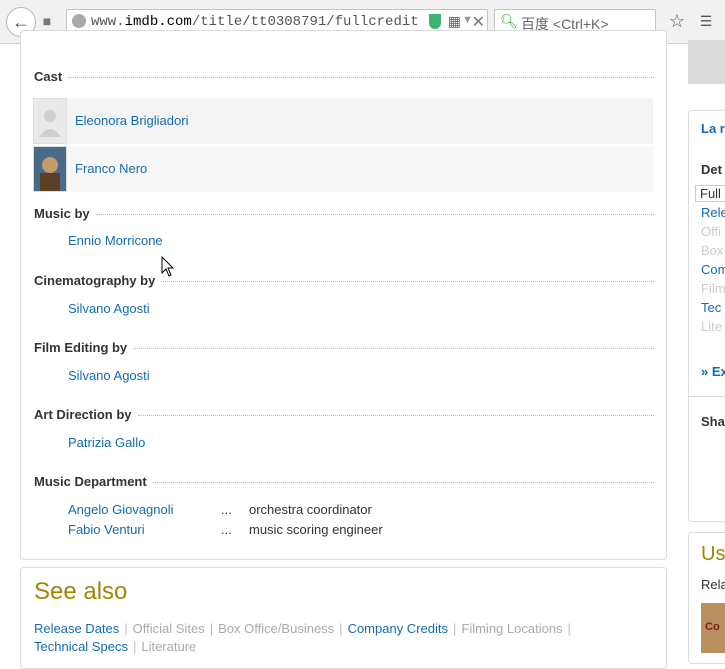 The width and height of the screenshot is (725, 669). I want to click on qr-code-icon: ▦, so click(454, 21).